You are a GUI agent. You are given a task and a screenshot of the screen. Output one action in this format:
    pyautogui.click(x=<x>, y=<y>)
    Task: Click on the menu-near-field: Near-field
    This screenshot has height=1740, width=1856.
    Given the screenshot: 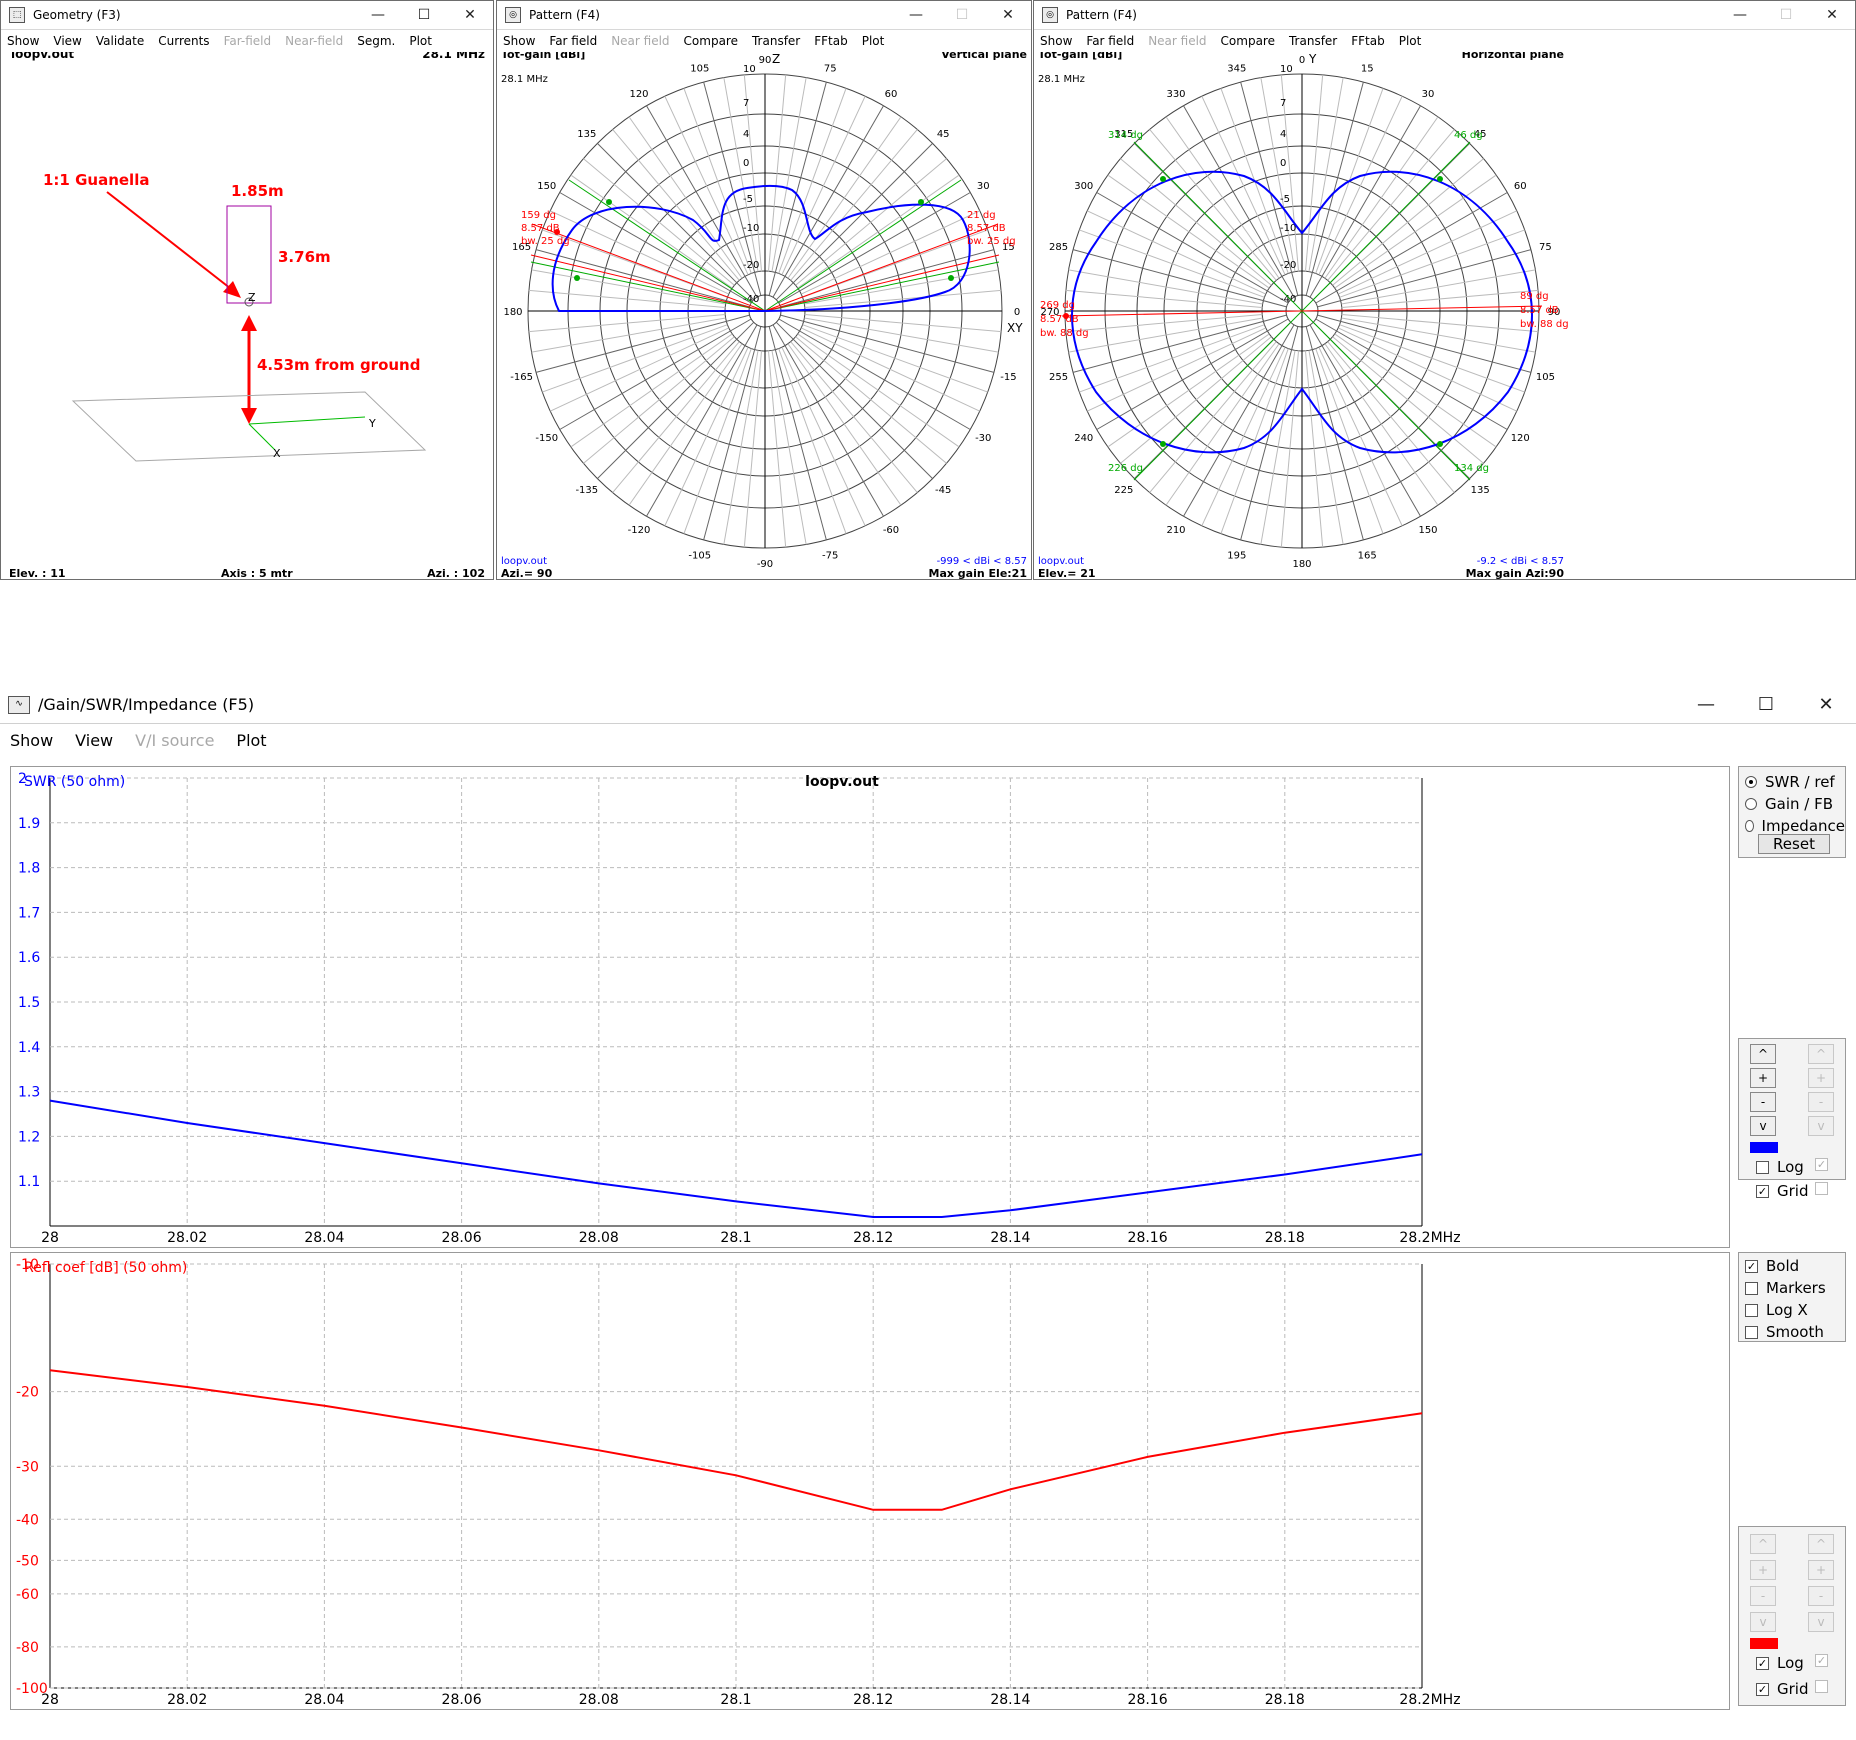 What is the action you would take?
    pyautogui.click(x=314, y=41)
    